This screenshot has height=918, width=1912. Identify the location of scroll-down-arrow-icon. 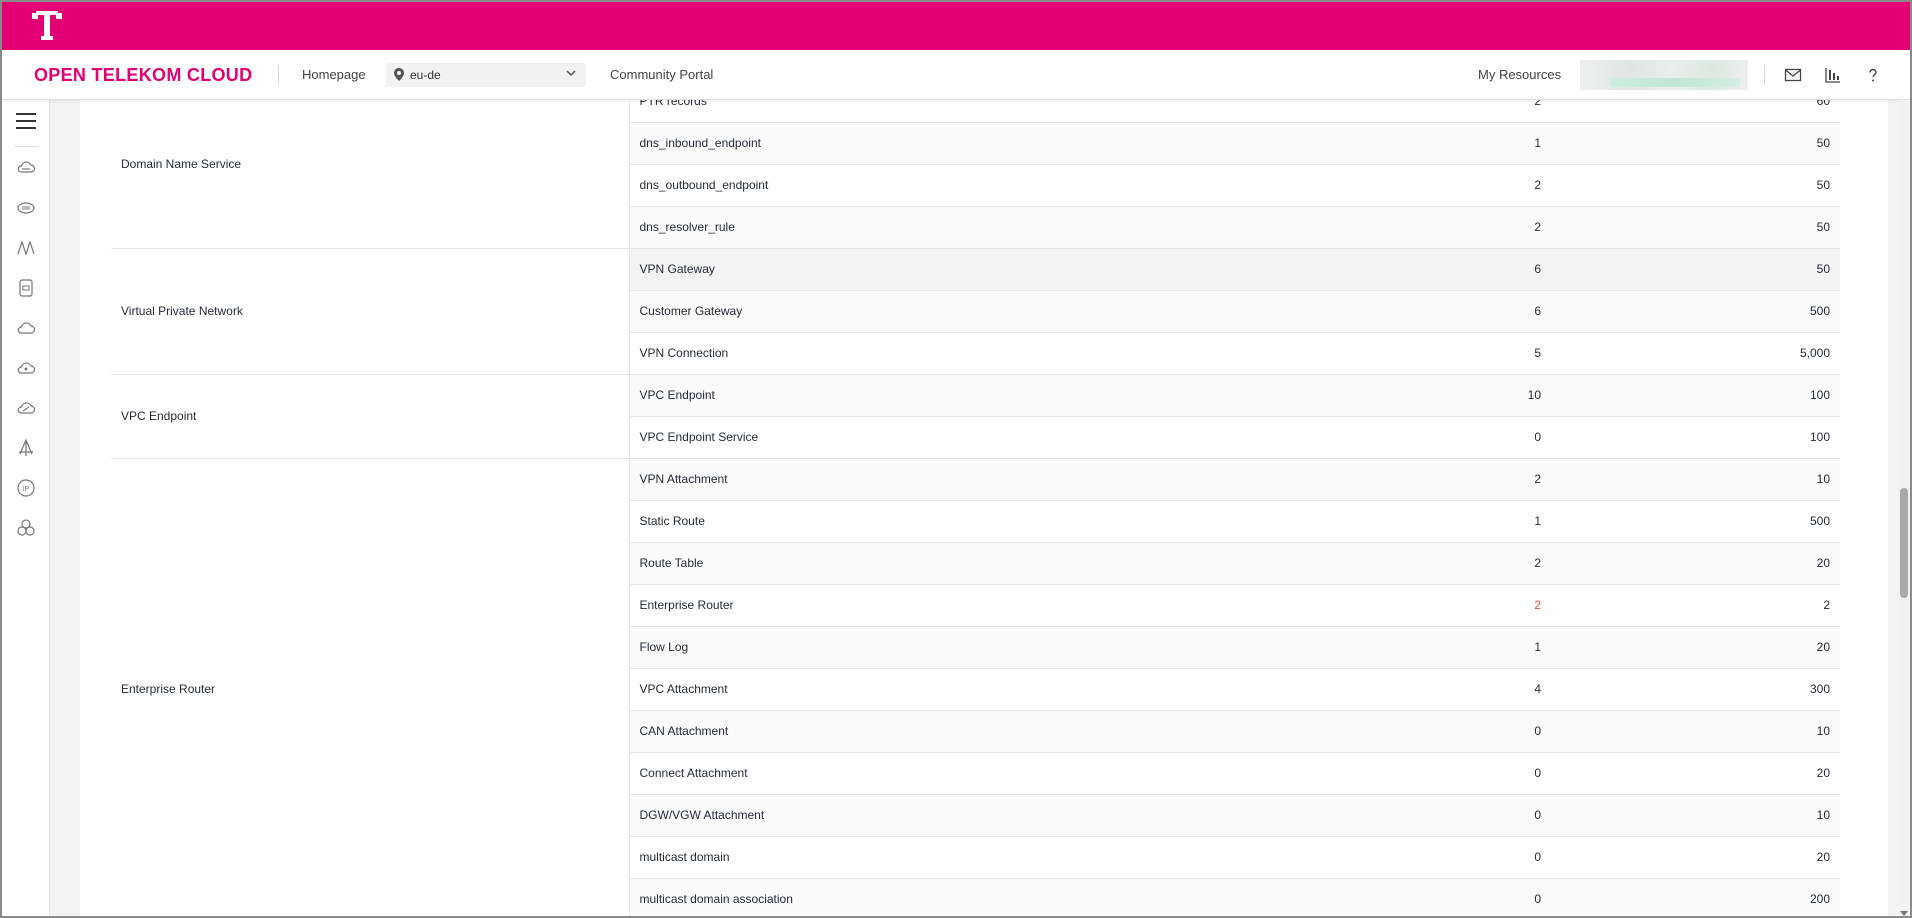
(1904, 913).